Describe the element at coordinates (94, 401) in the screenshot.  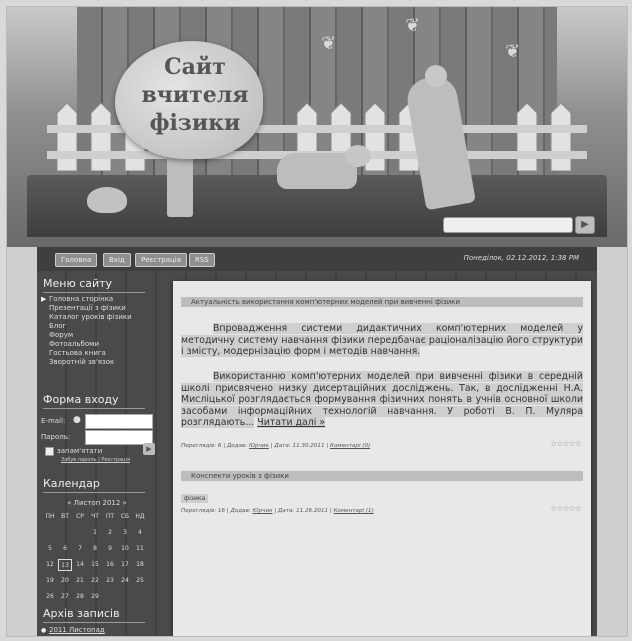
I see `login-title: Форма входу` at that location.